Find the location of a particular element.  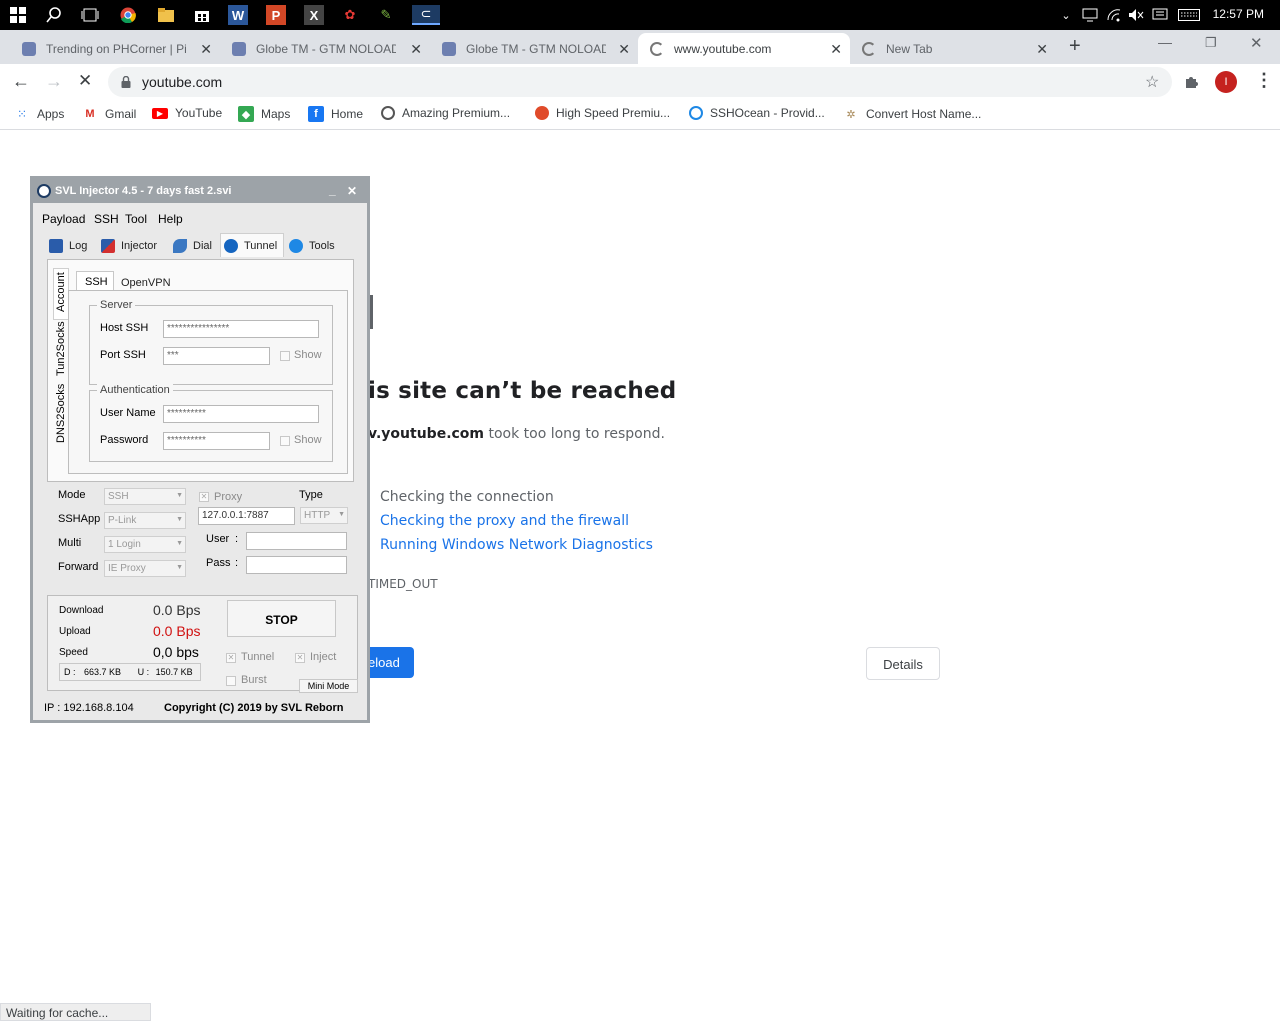

file-explorer-icon is located at coordinates (166, 15).